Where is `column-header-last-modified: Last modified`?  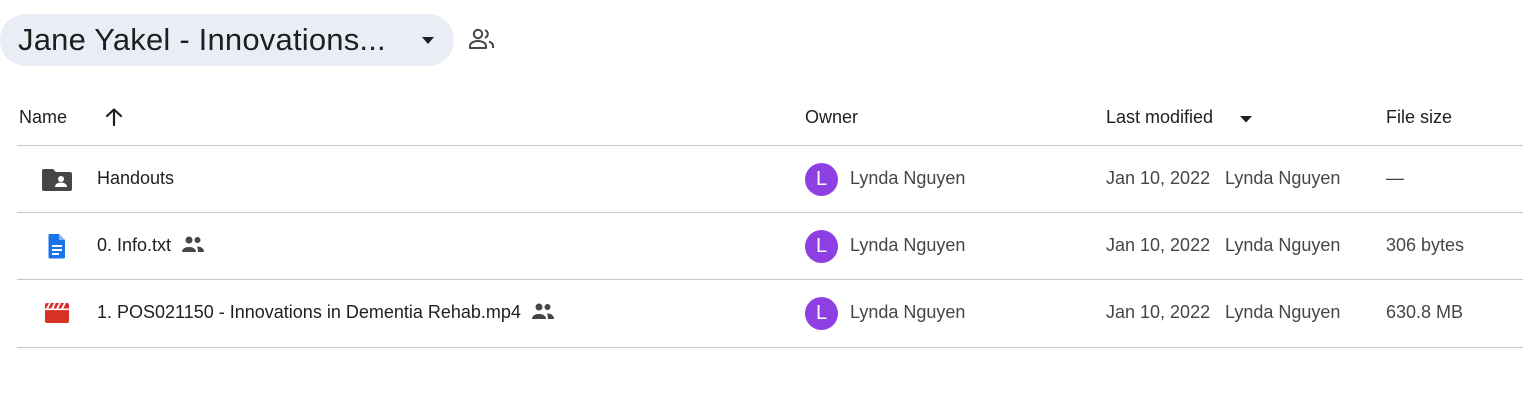
column-header-last-modified: Last modified is located at coordinates (1159, 117).